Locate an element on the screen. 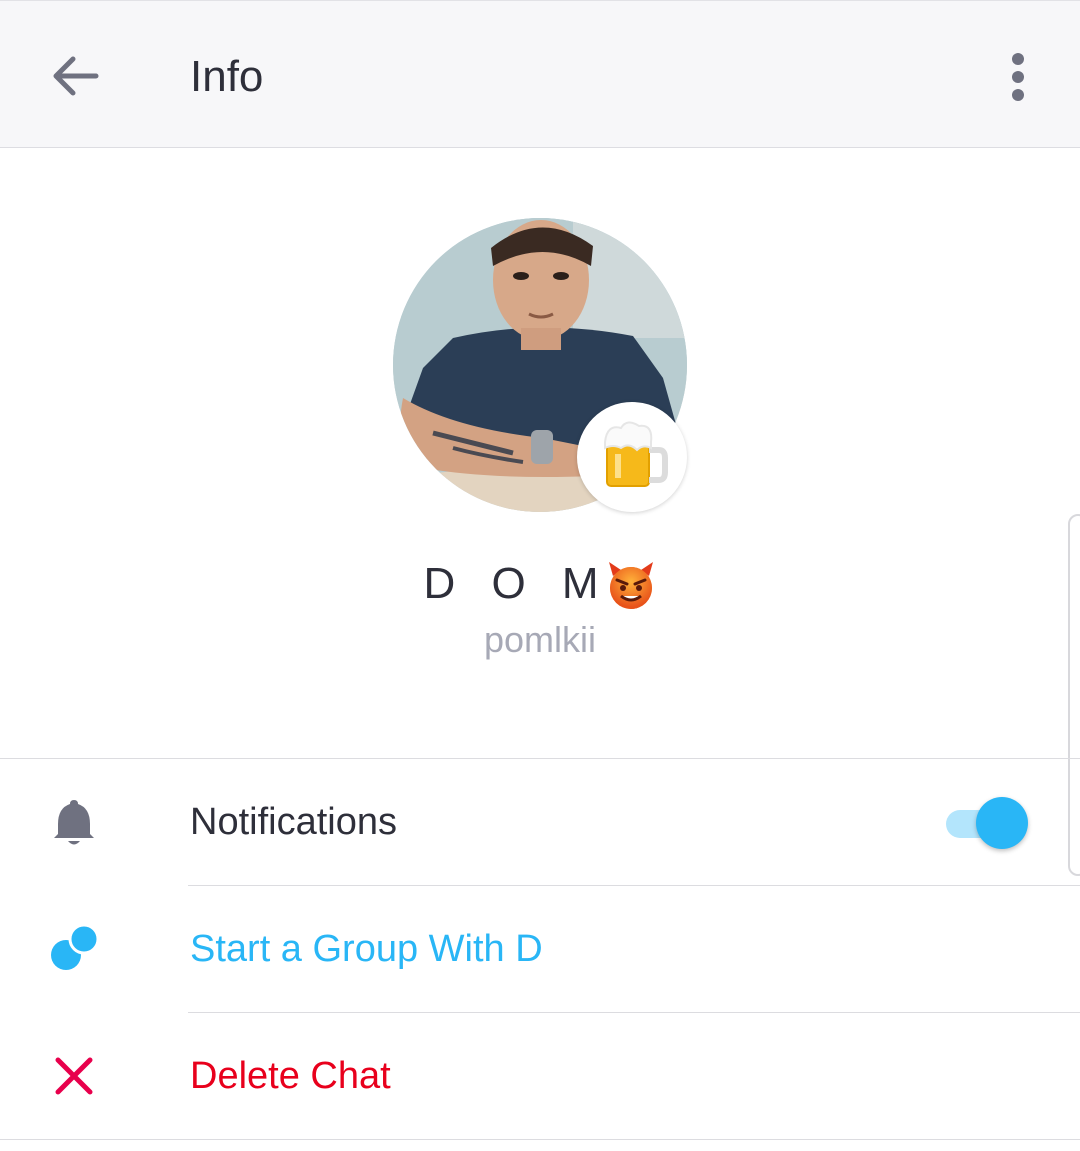 Image resolution: width=1080 pixels, height=1151 pixels. more-vertical-icon is located at coordinates (1018, 77).